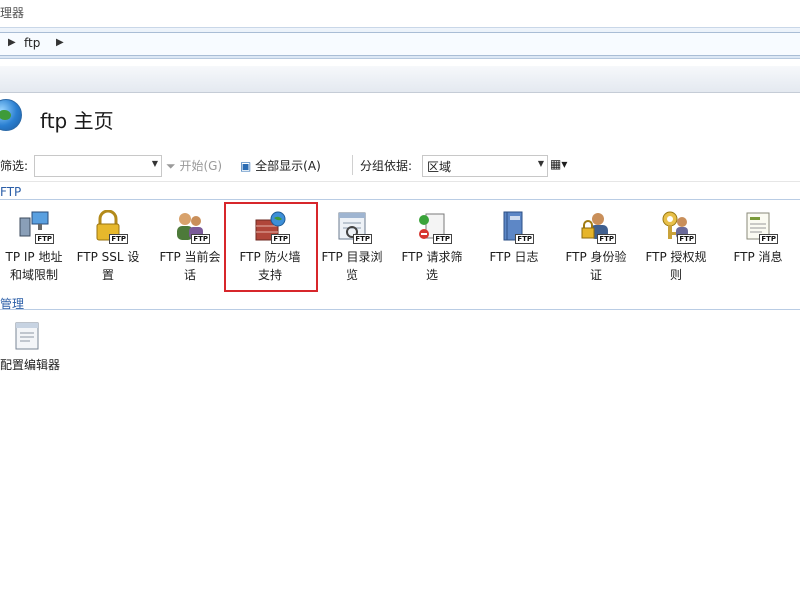 This screenshot has width=800, height=600. I want to click on feature-ftp-request-filtering: FTP FTP 请求筛 选, so click(432, 251).